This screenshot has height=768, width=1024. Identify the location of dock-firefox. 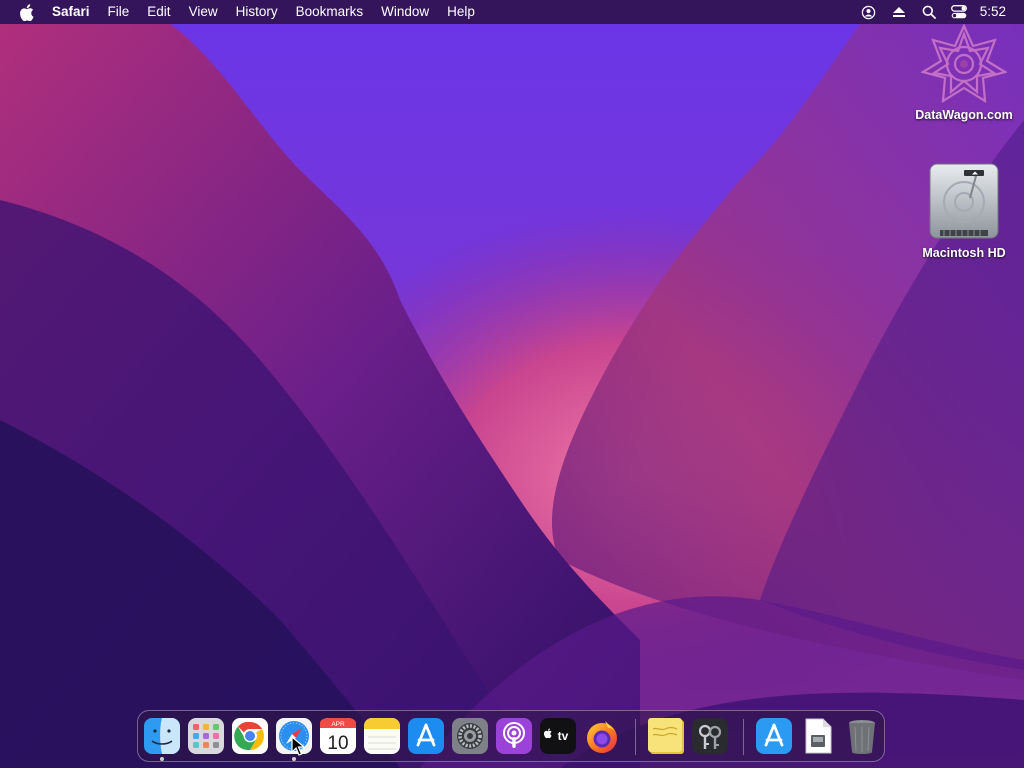
(602, 736).